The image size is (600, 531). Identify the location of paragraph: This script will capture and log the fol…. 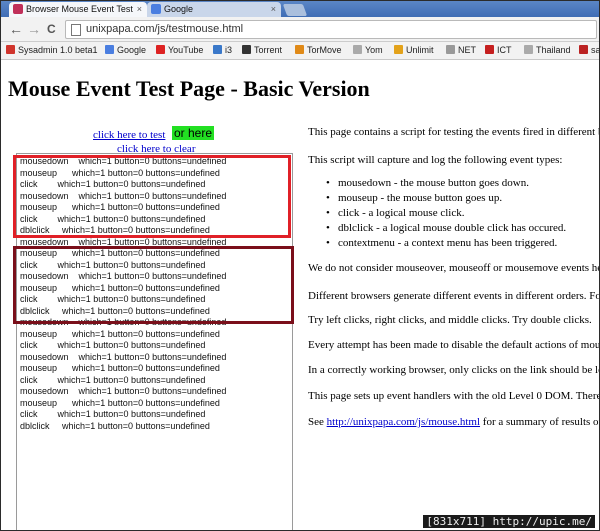
(435, 160).